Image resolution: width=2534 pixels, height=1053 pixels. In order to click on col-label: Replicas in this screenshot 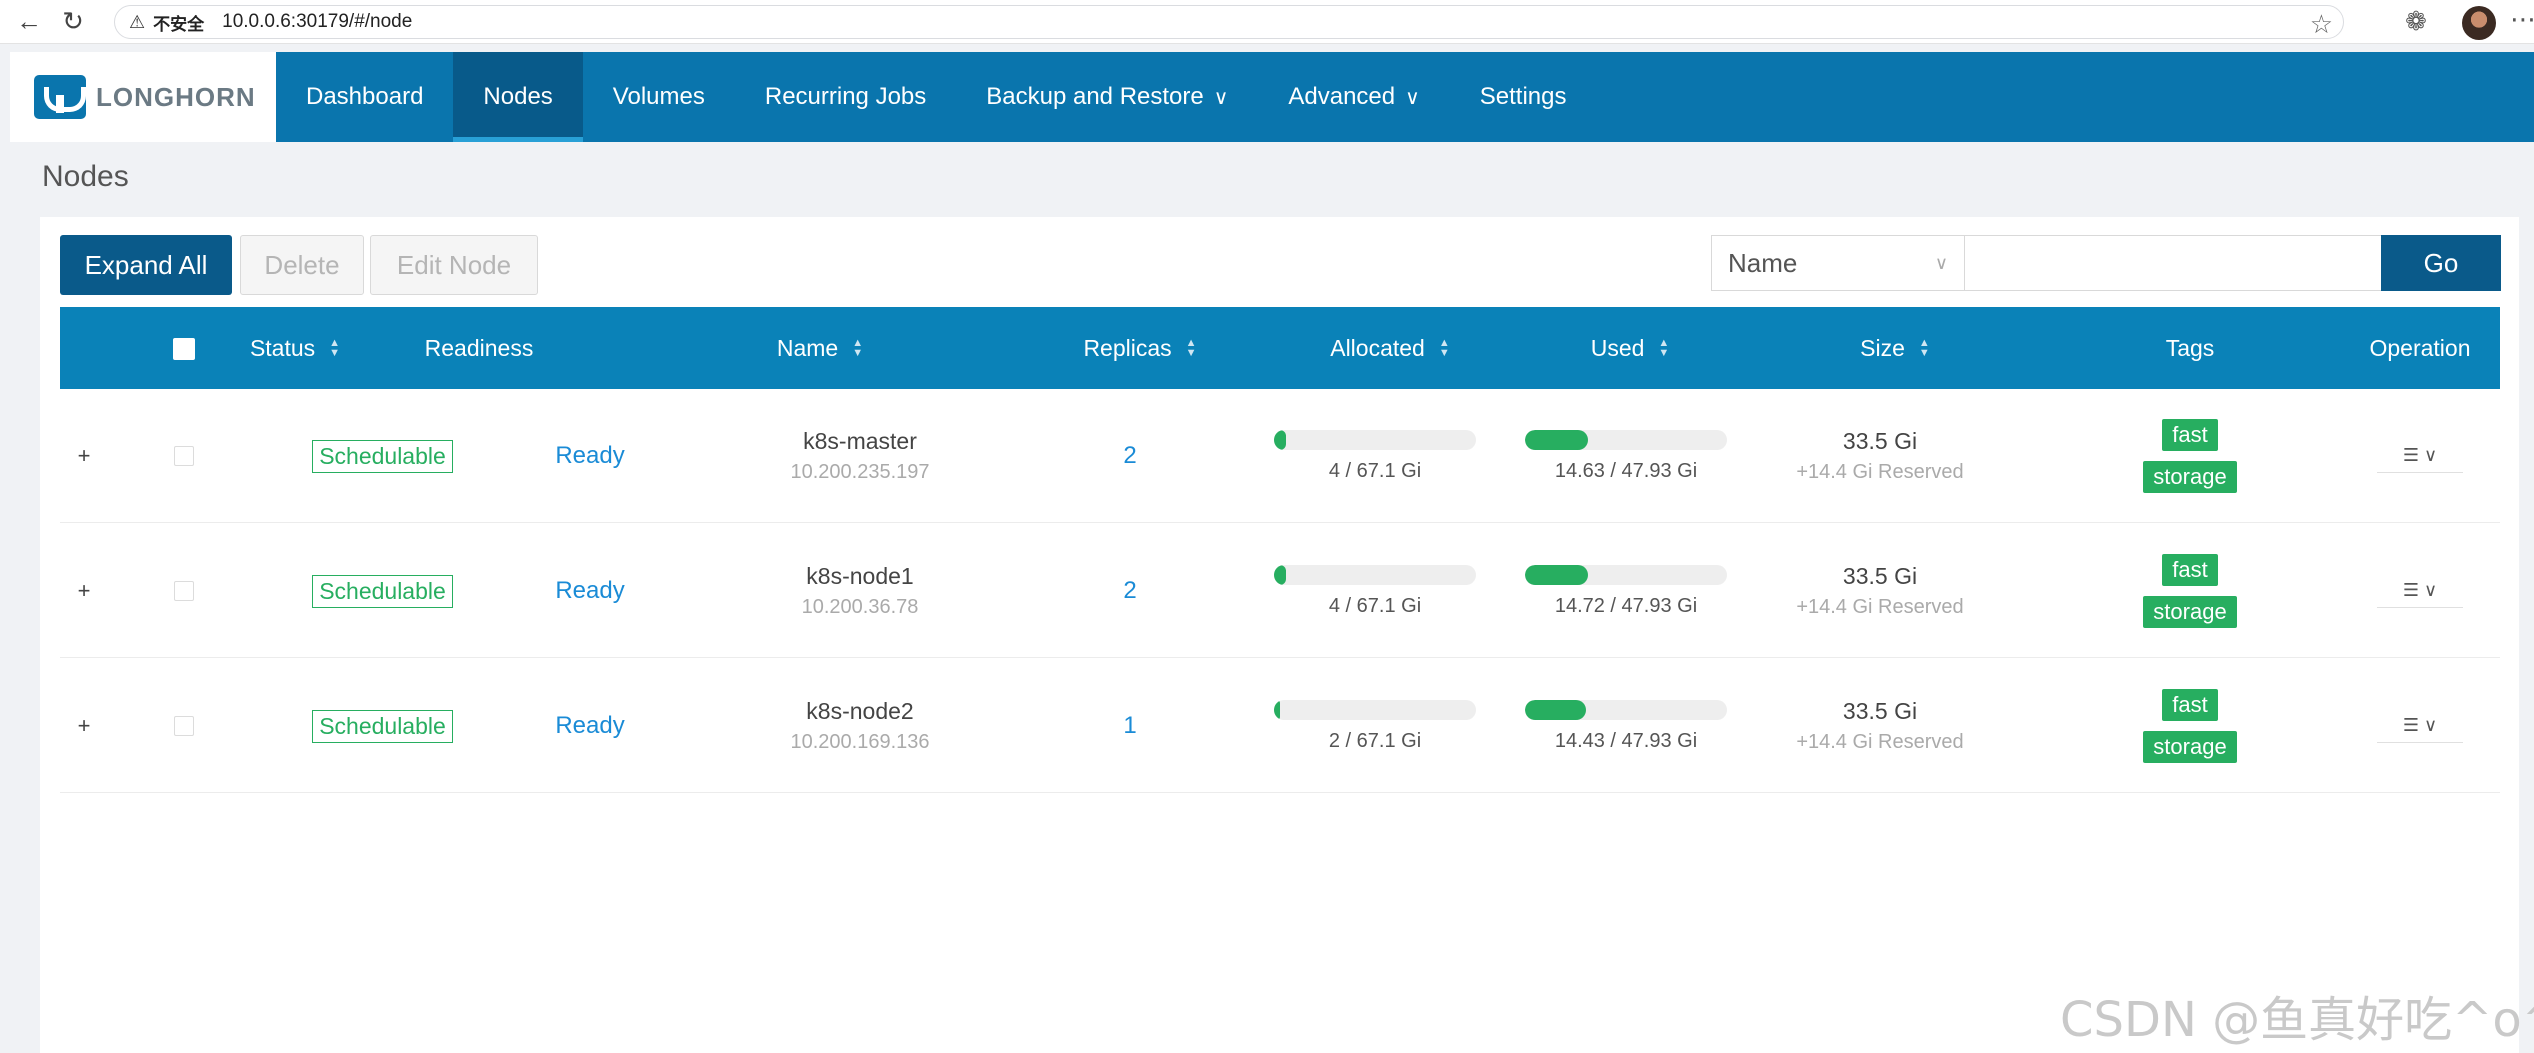, I will do `click(1127, 347)`.